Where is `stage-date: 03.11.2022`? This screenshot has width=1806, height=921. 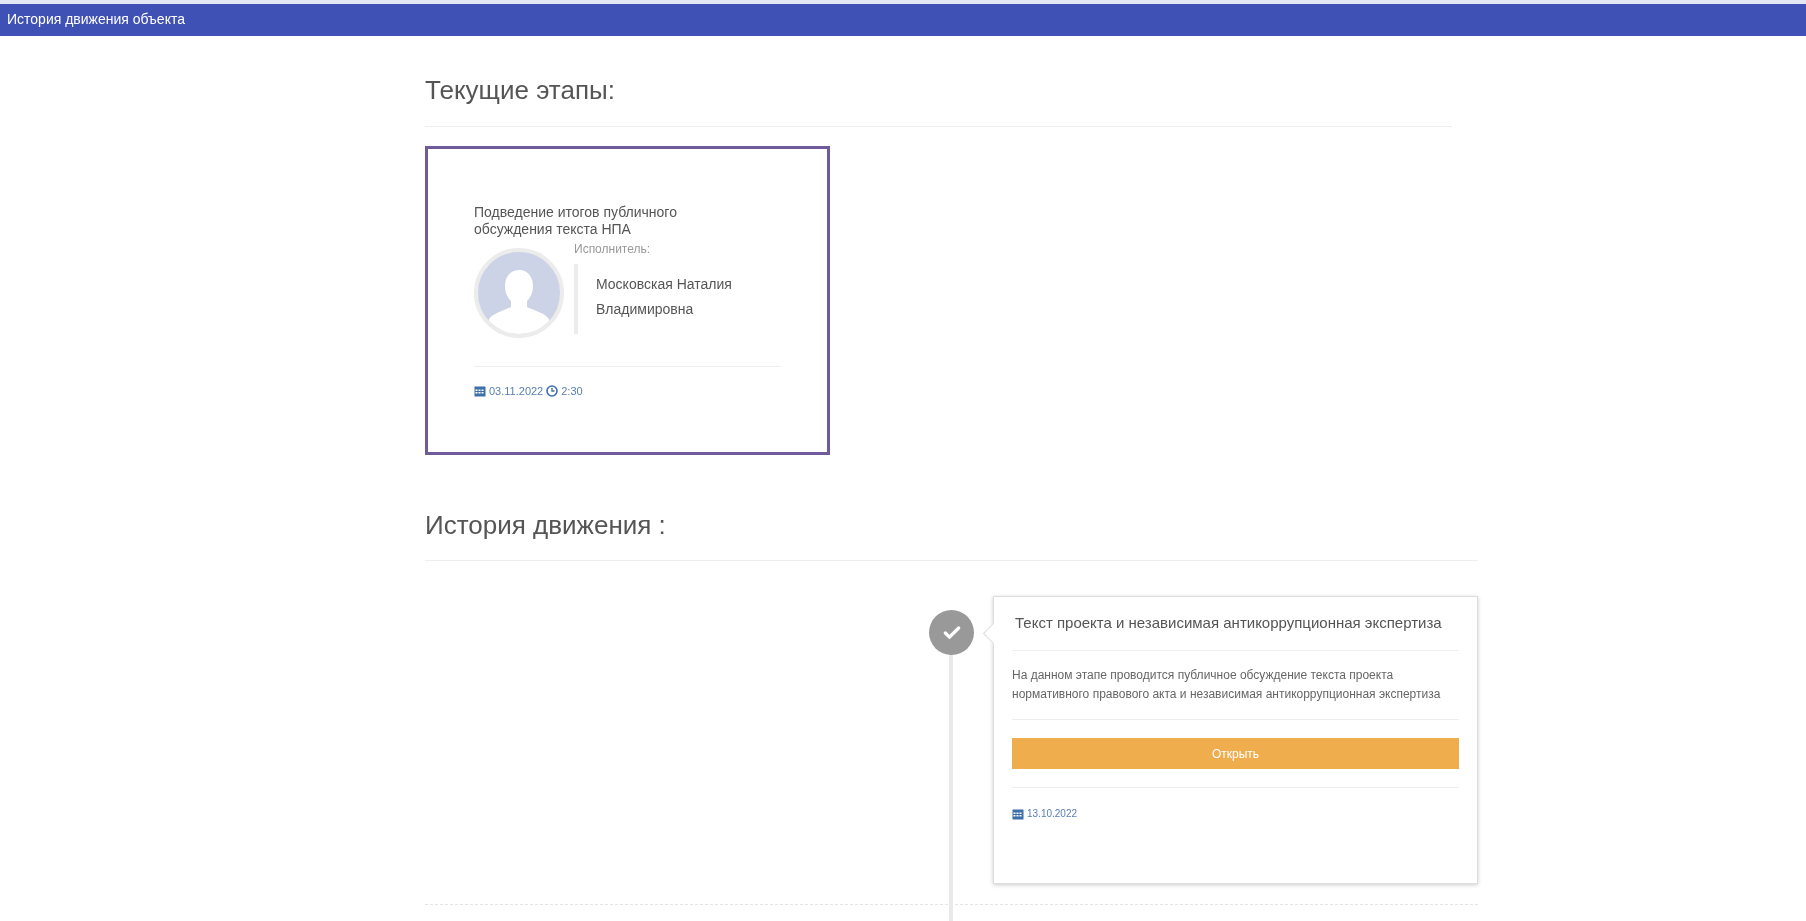
stage-date: 03.11.2022 is located at coordinates (516, 391).